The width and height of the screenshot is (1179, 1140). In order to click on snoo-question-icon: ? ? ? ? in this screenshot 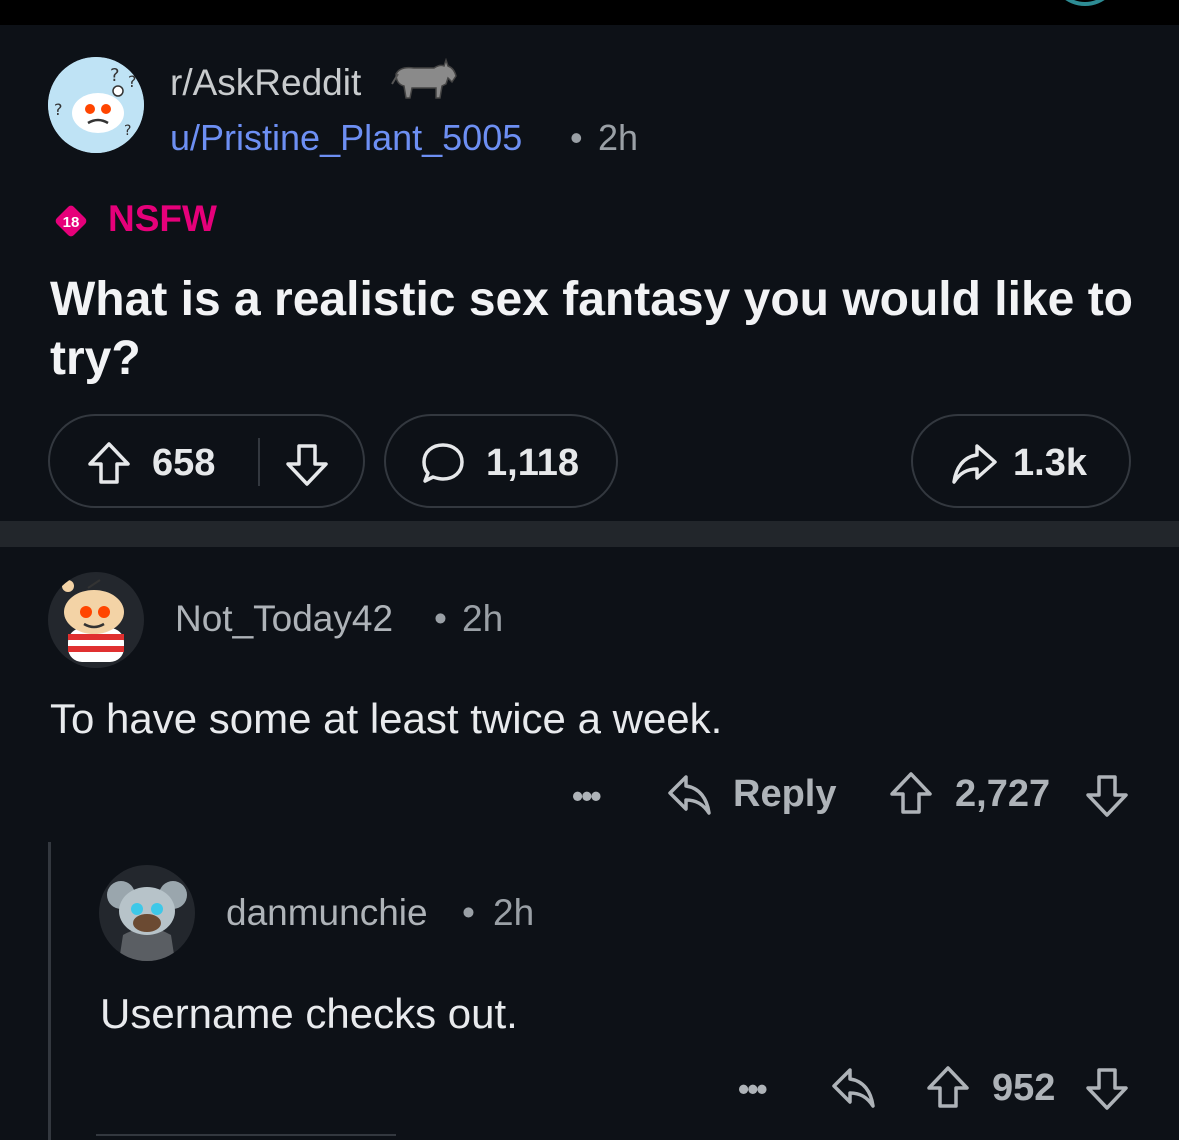, I will do `click(96, 105)`.